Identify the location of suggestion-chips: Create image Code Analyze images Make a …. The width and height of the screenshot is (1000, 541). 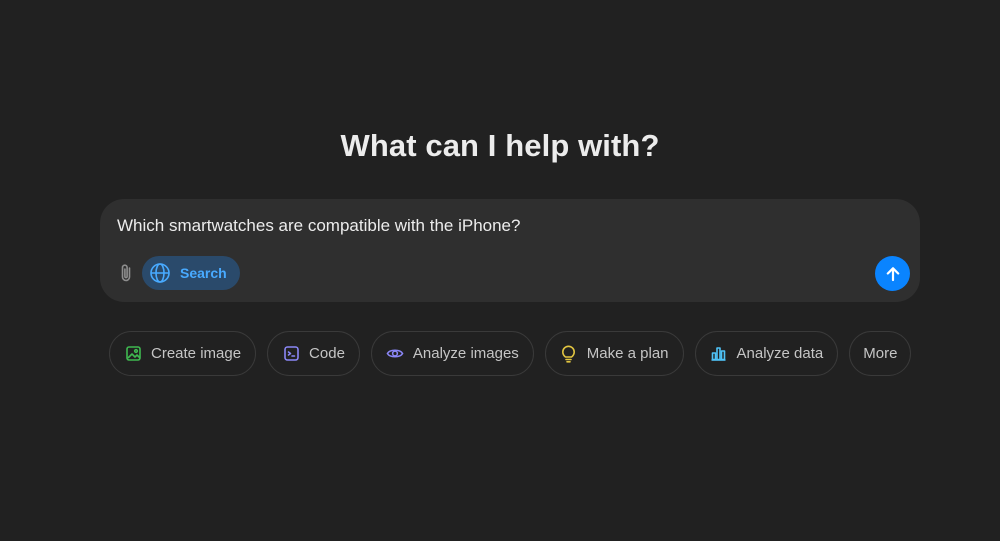
(510, 353).